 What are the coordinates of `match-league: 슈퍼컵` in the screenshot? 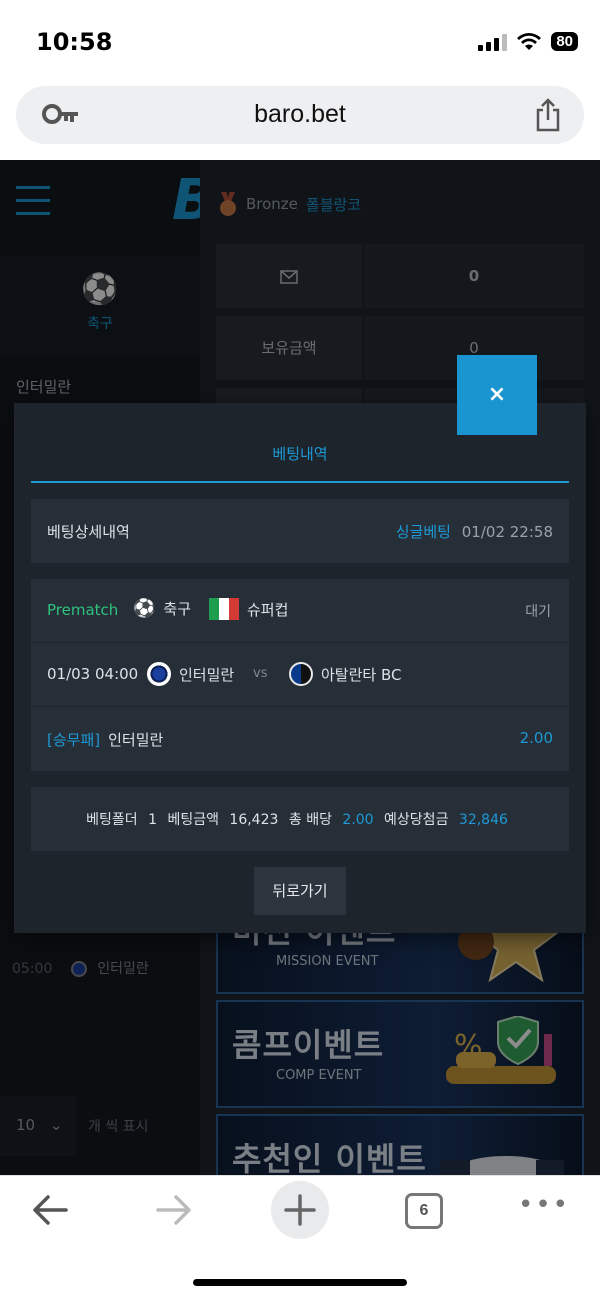 It's located at (248, 609).